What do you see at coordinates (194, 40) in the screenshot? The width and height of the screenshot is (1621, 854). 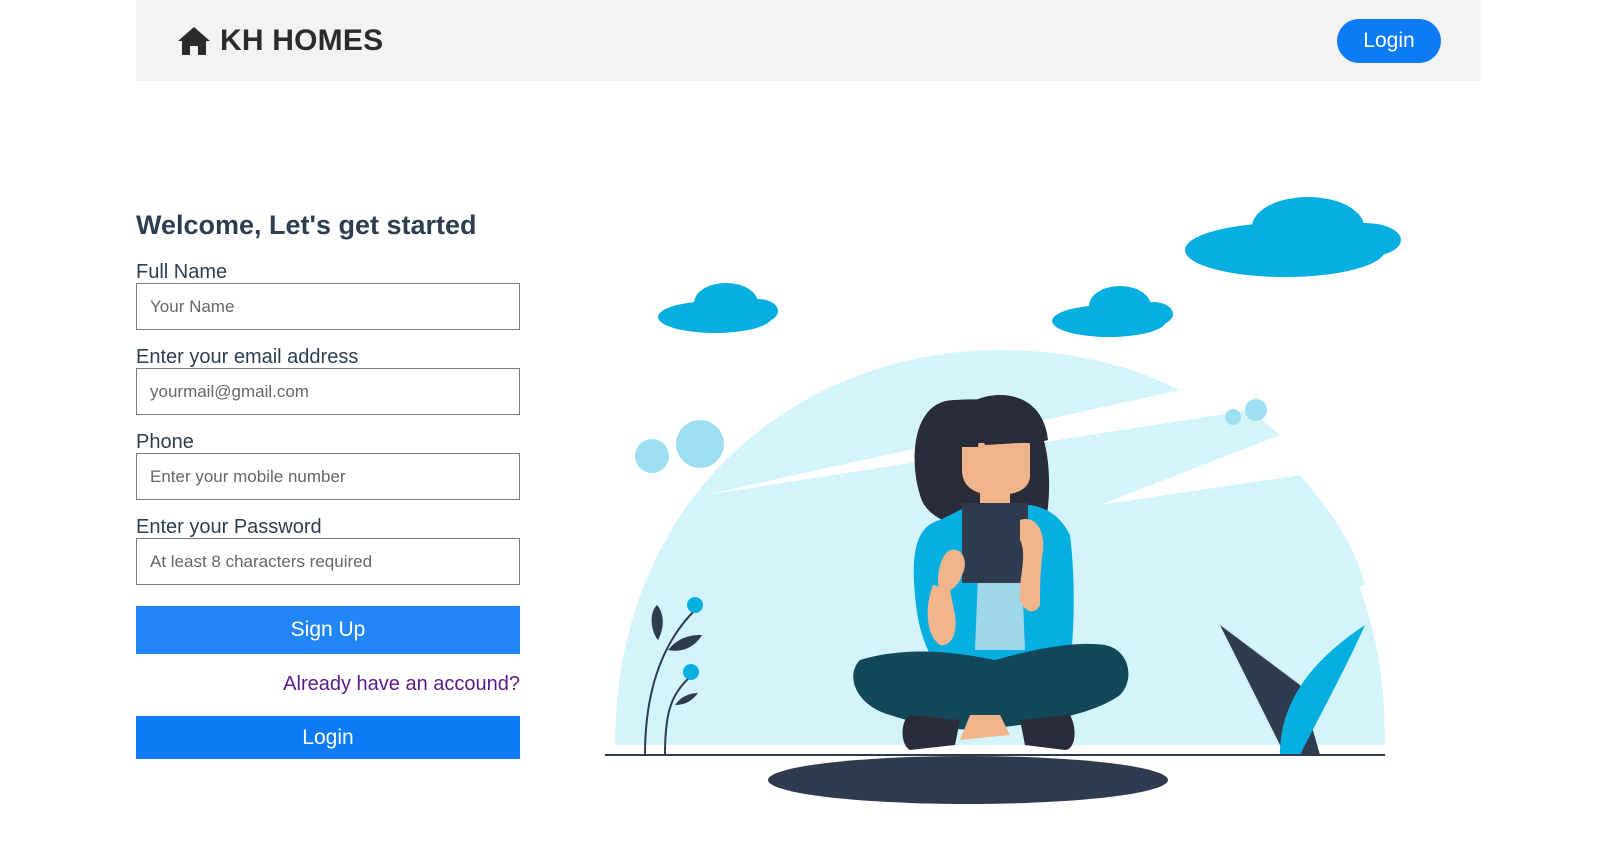 I see `home-icon` at bounding box center [194, 40].